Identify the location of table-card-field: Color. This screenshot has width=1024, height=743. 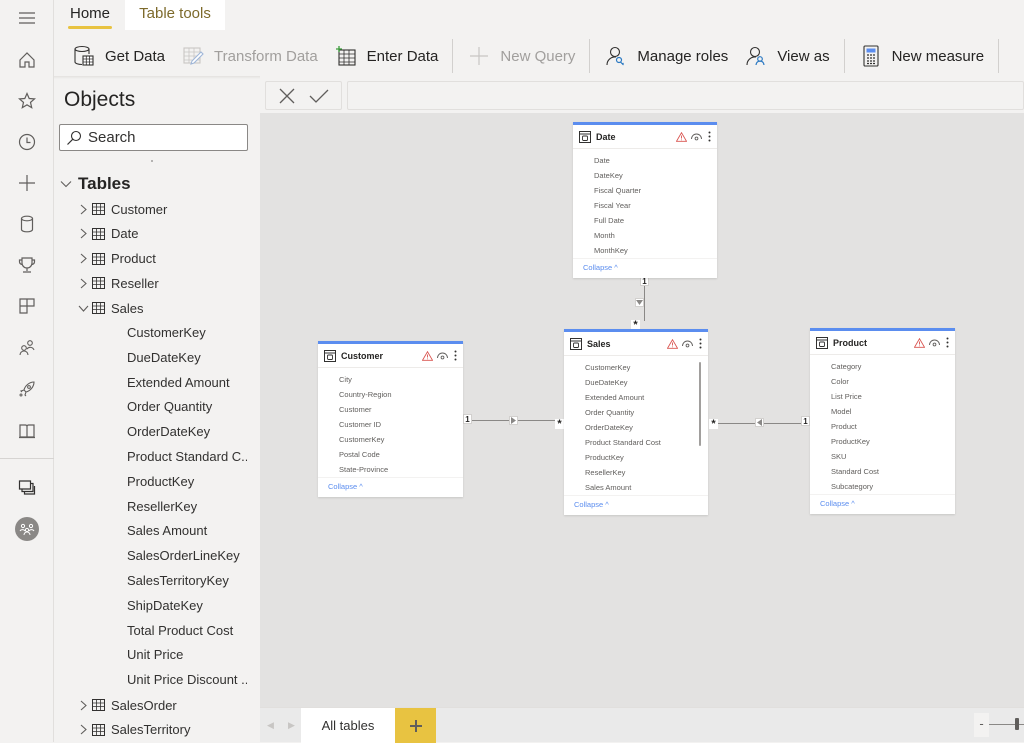
(882, 381).